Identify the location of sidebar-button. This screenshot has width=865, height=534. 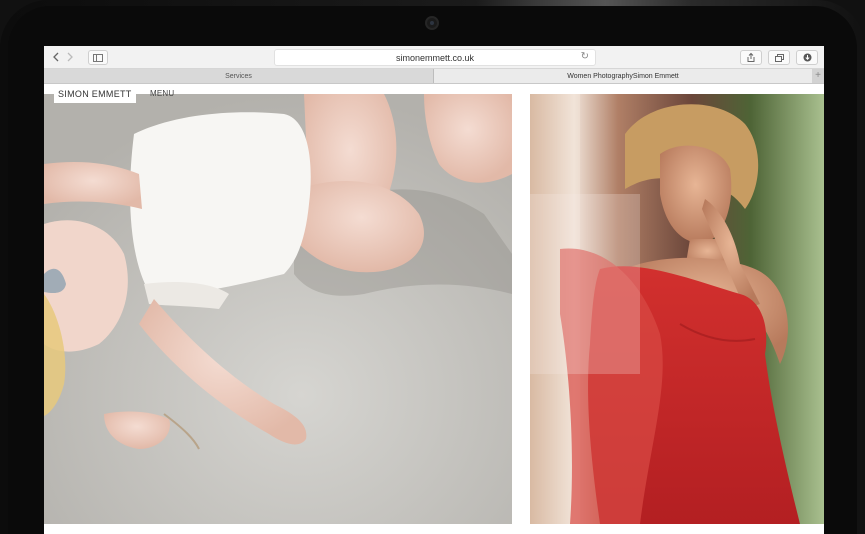
(98, 57).